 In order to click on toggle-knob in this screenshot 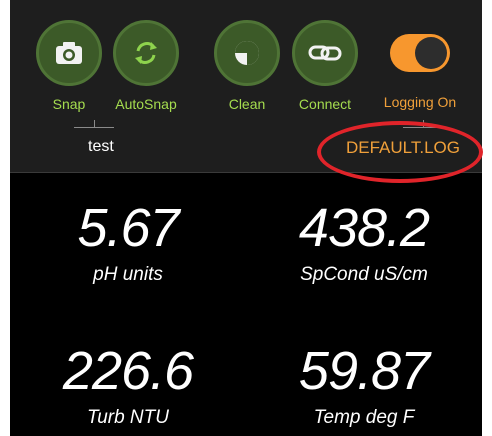, I will do `click(431, 53)`.